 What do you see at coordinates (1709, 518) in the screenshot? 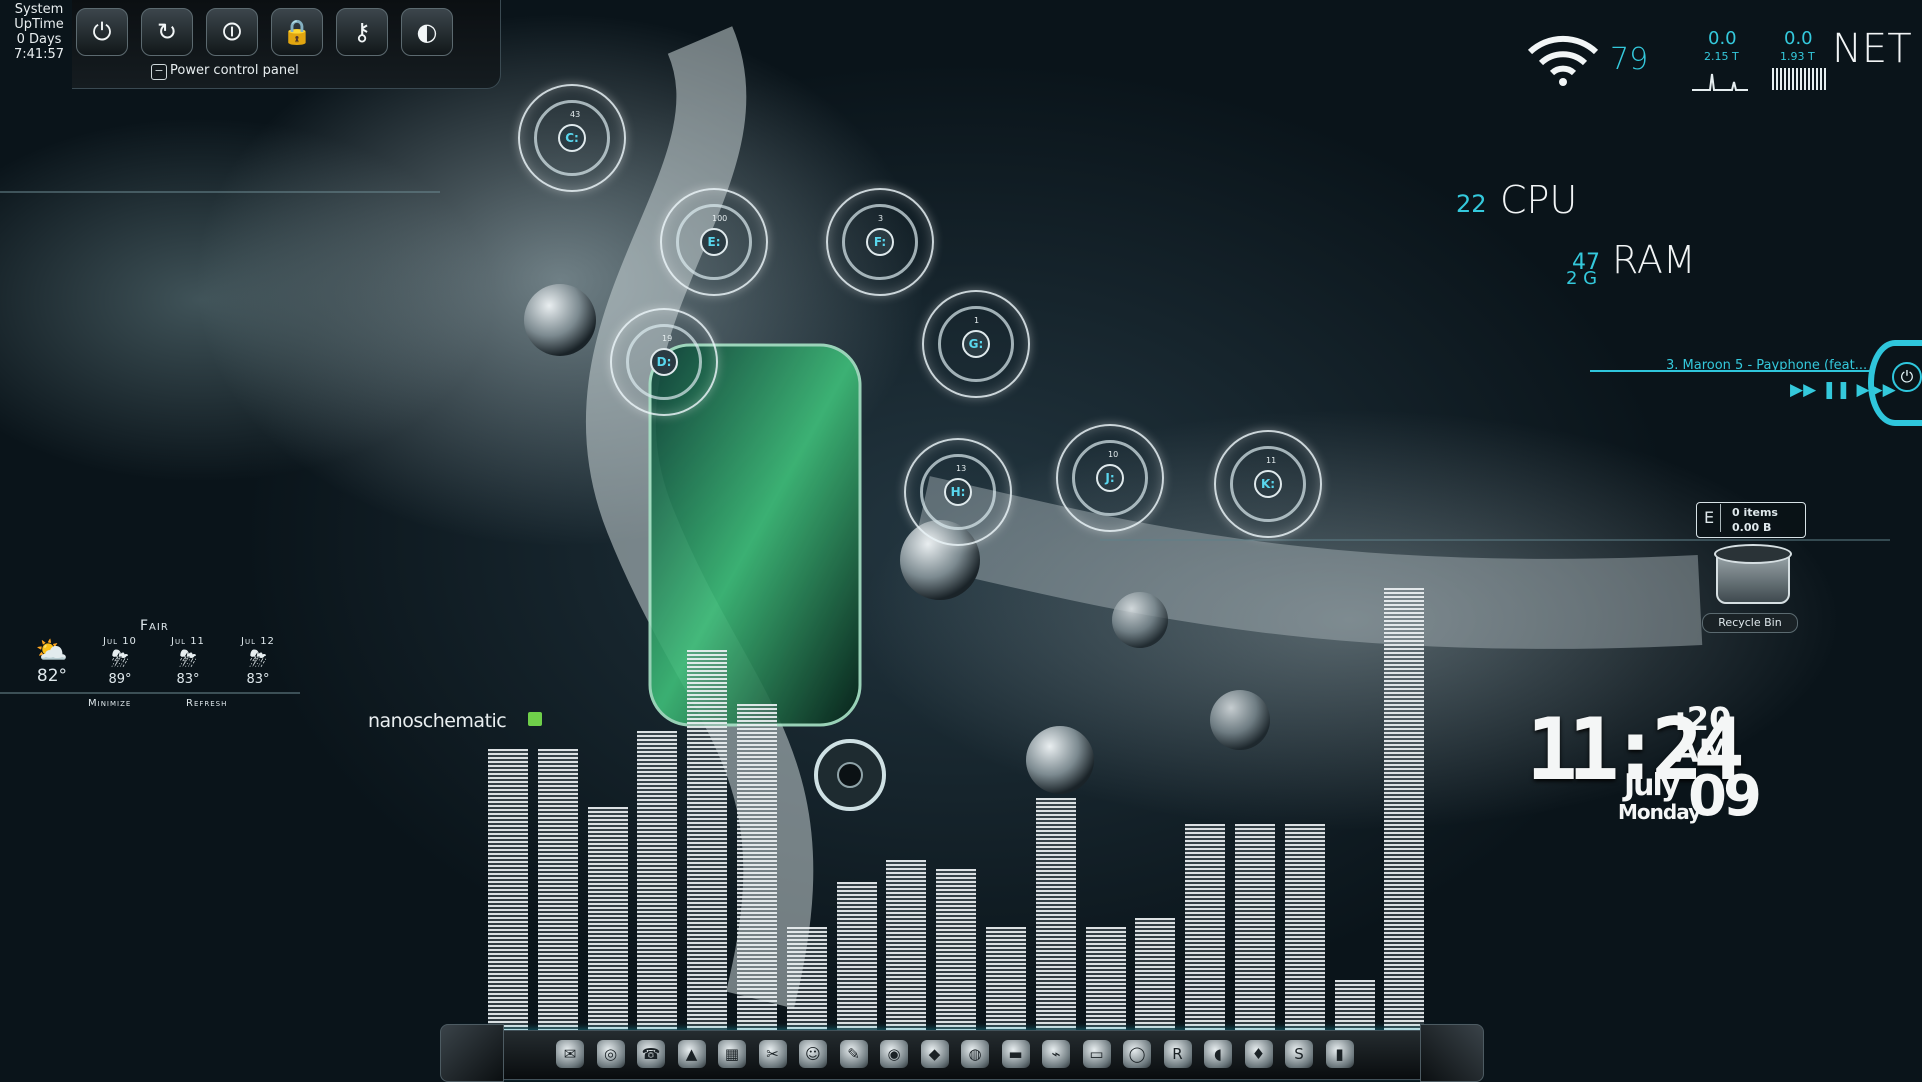
I see `recycle-bin-drive: E` at bounding box center [1709, 518].